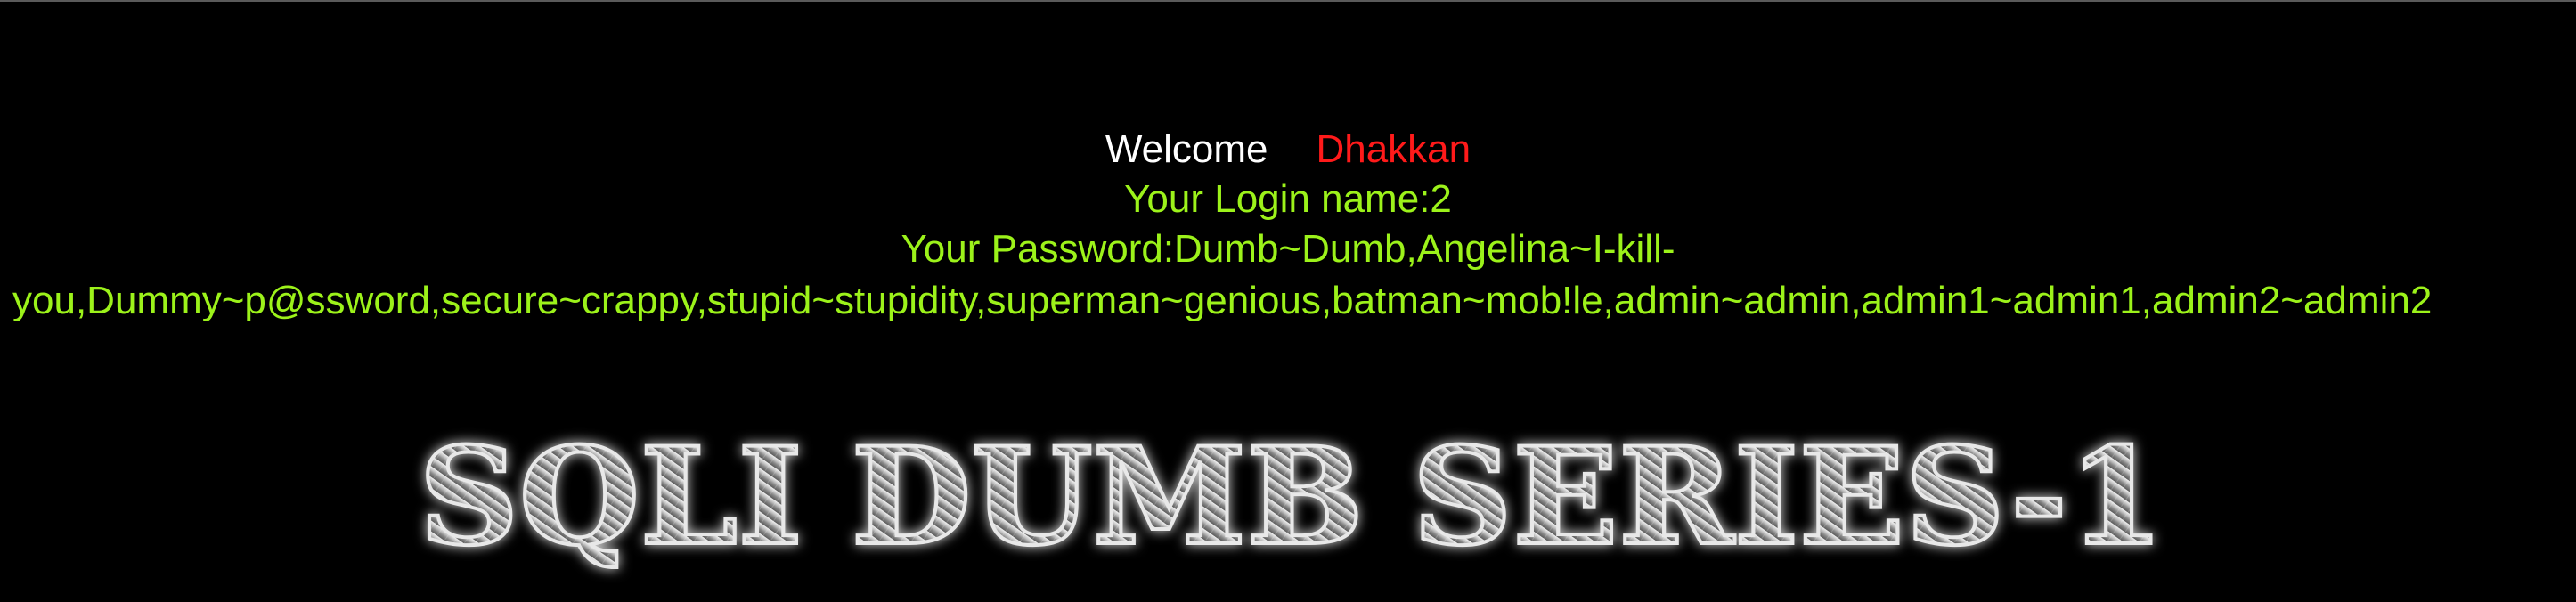 The image size is (2576, 602). Describe the element at coordinates (1288, 199) in the screenshot. I see `login-name-result: Your Login name:2` at that location.